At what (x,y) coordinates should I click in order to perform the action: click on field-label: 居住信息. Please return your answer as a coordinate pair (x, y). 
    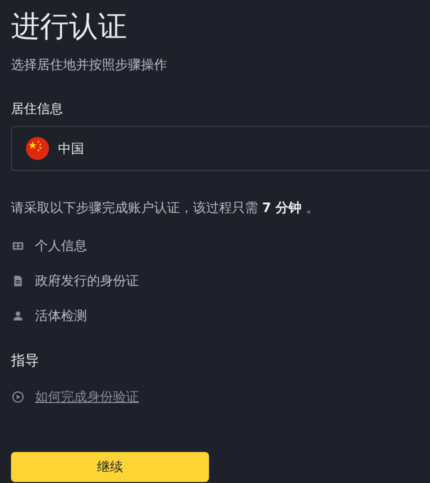
    Looking at the image, I should click on (37, 109).